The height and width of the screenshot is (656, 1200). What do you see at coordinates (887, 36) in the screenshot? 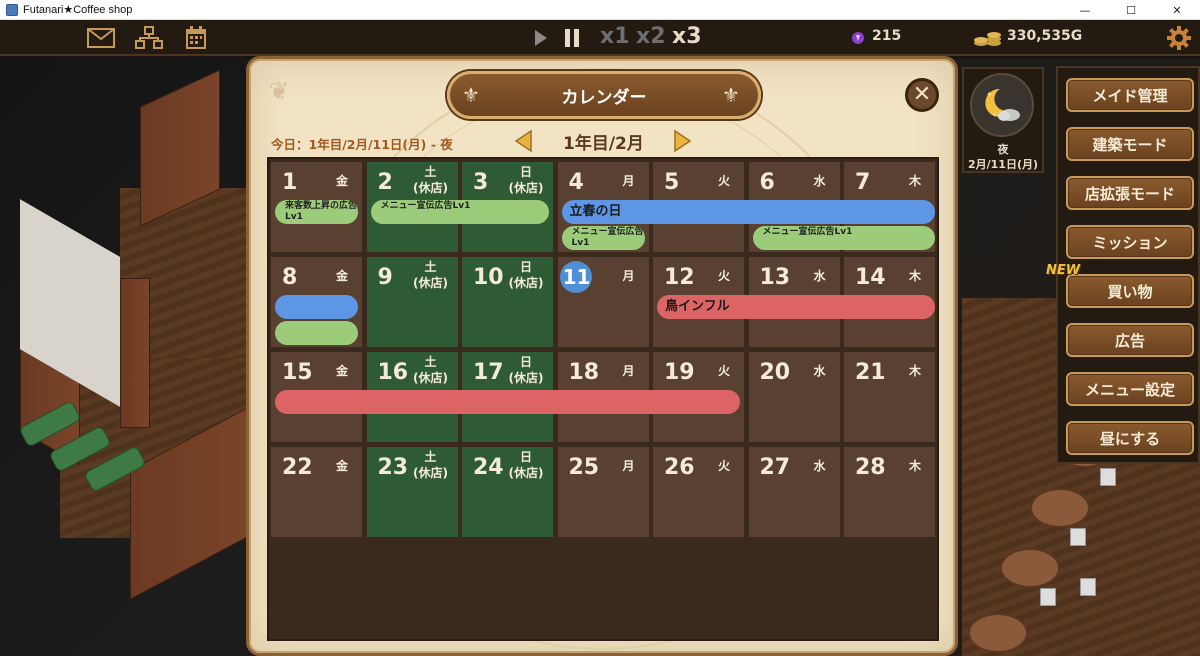
I see `gem-count: 215` at bounding box center [887, 36].